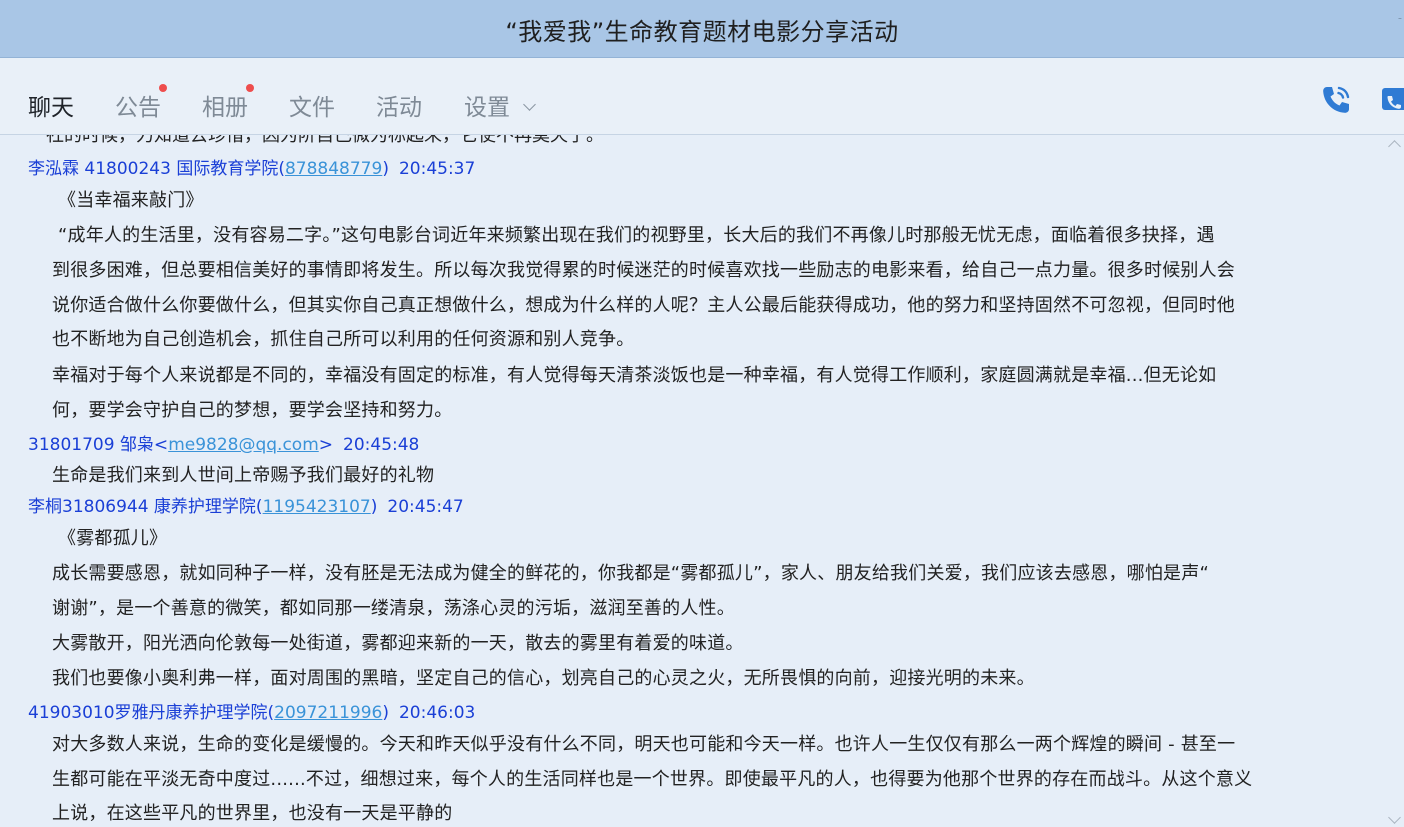  Describe the element at coordinates (333, 169) in the screenshot. I see `sender-contact-link: 878848779` at that location.